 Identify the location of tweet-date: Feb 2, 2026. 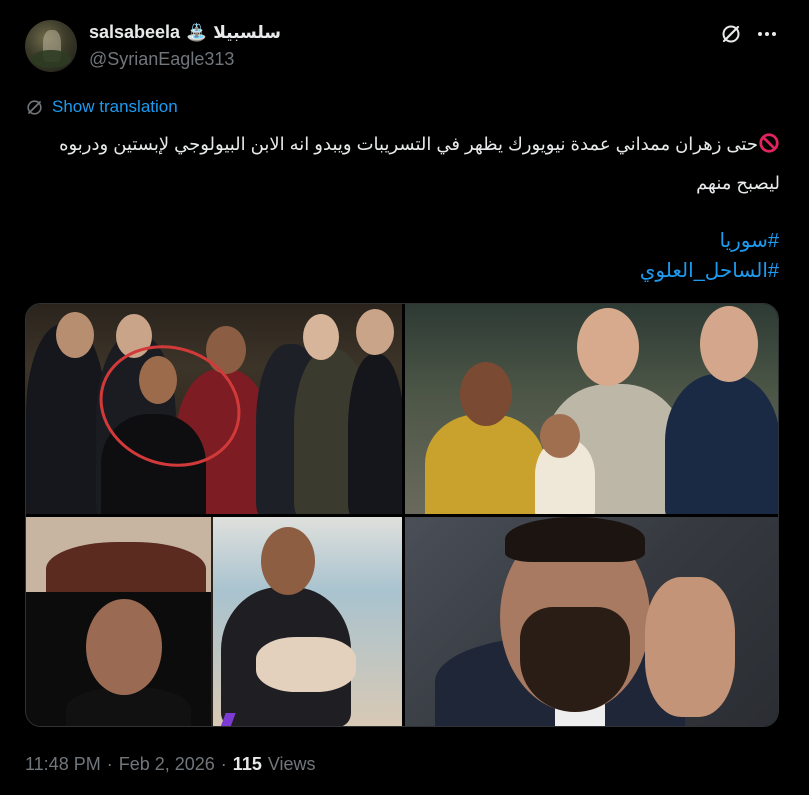
(167, 764).